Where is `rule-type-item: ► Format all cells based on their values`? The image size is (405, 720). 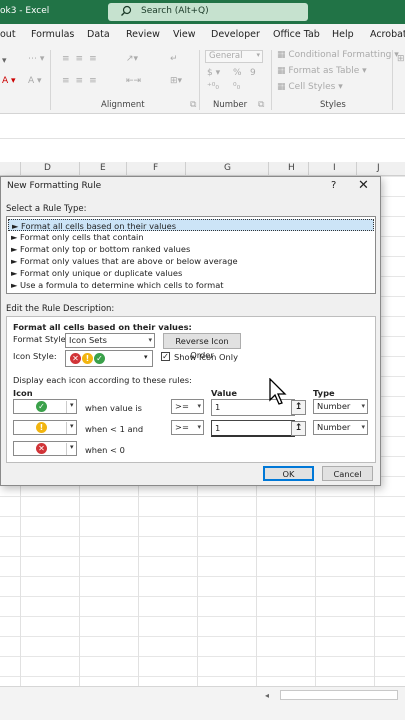
rule-type-item: ► Format all cells based on their values is located at coordinates (191, 225).